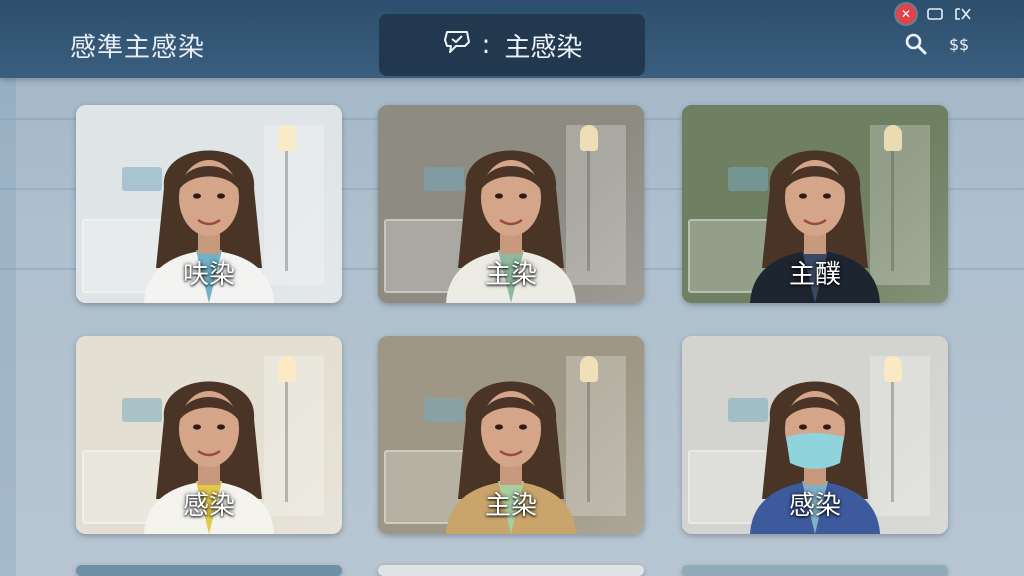 The image size is (1024, 576). What do you see at coordinates (209, 204) in the screenshot?
I see `character-card: 呋染` at bounding box center [209, 204].